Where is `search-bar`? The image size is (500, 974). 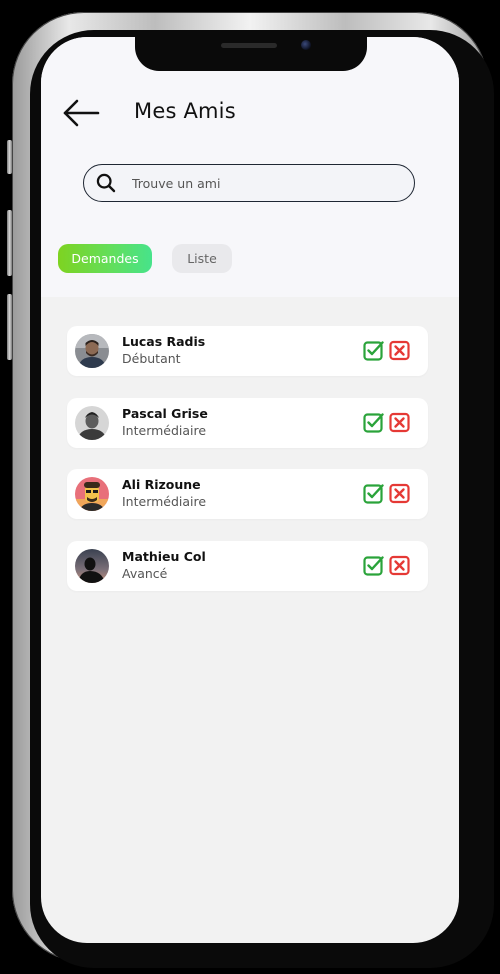 search-bar is located at coordinates (249, 183).